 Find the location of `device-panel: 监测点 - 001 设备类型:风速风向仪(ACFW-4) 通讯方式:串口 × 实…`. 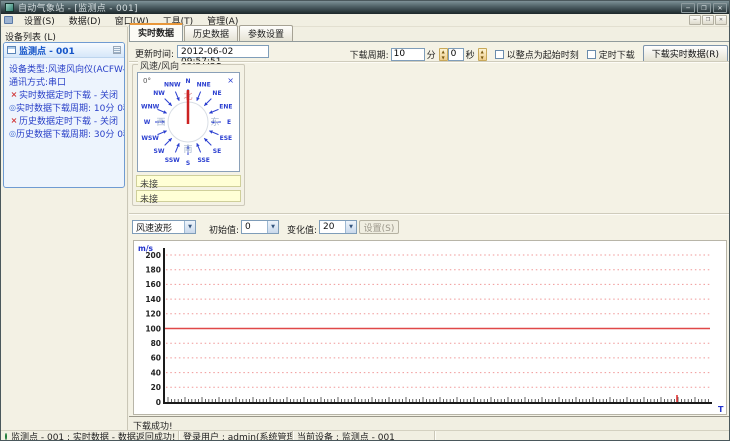

device-panel: 监测点 - 001 设备类型:风速风向仪(ACFW-4) 通讯方式:串口 × 实… is located at coordinates (64, 115).